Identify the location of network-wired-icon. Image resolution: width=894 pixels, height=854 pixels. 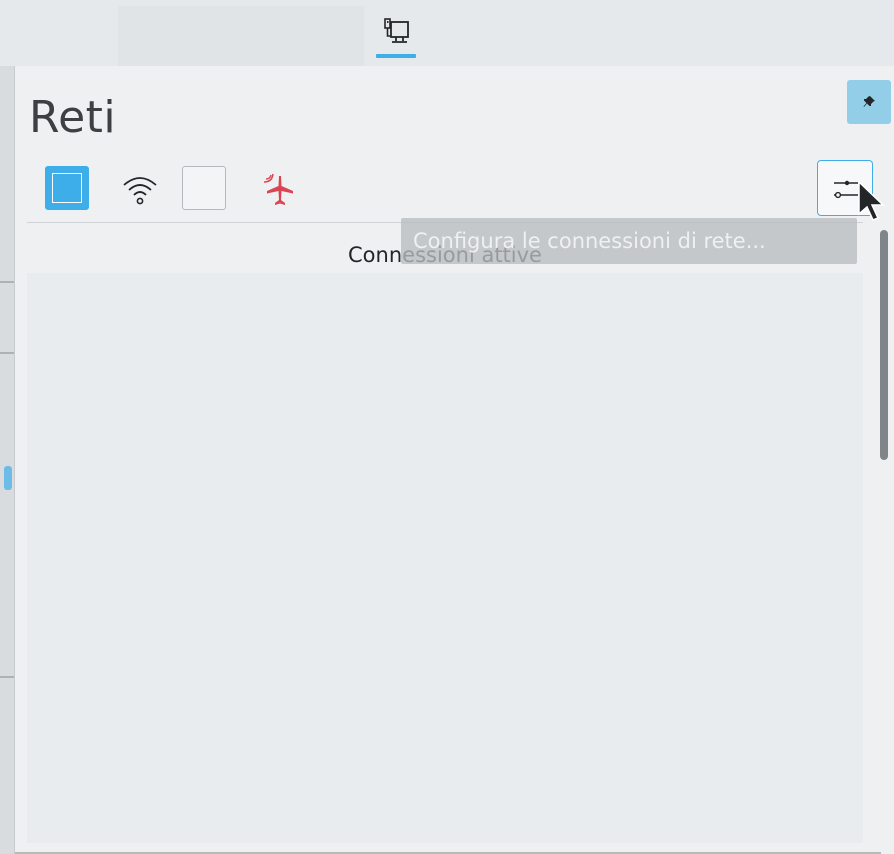
(396, 30).